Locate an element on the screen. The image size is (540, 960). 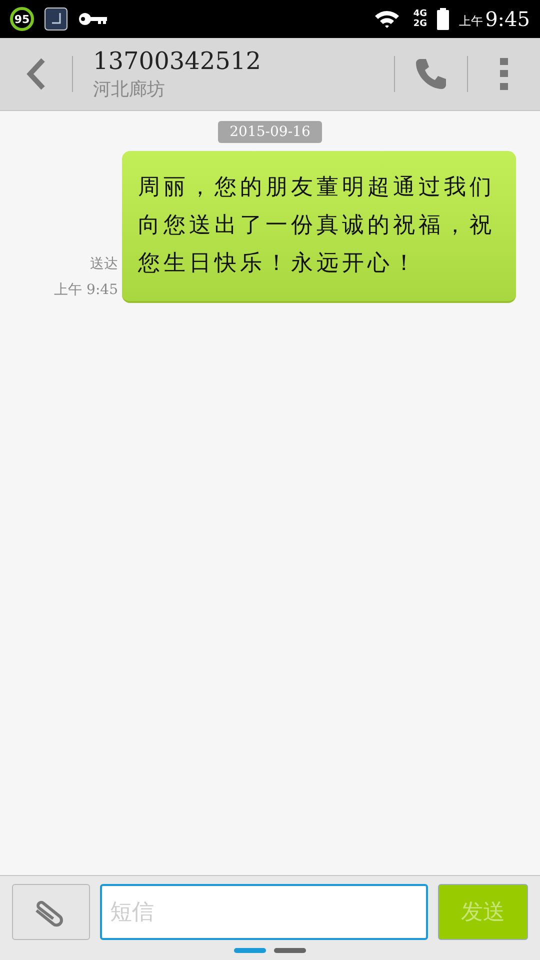
date-label: 2015-09-16 is located at coordinates (270, 132).